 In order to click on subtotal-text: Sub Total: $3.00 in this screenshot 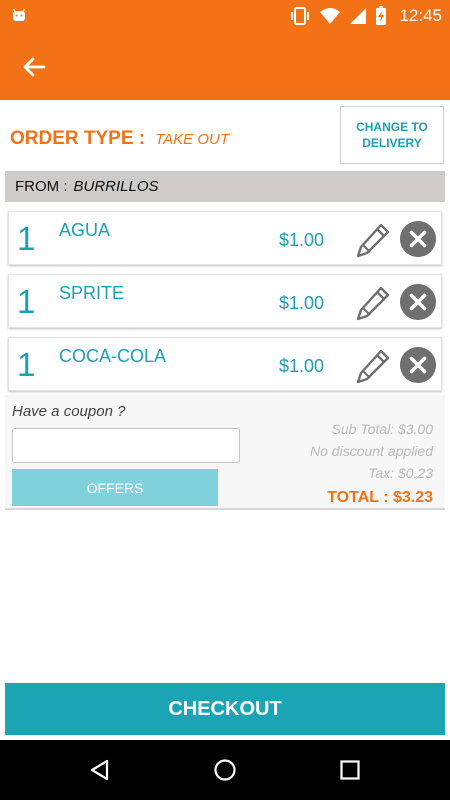, I will do `click(382, 429)`.